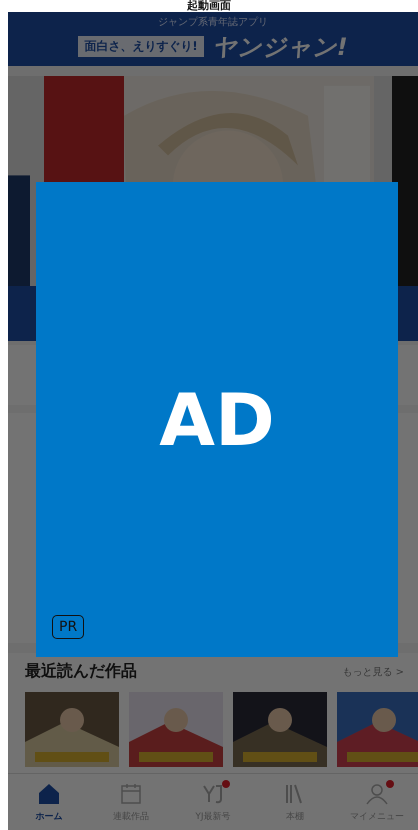  What do you see at coordinates (49, 794) in the screenshot?
I see `home-icon` at bounding box center [49, 794].